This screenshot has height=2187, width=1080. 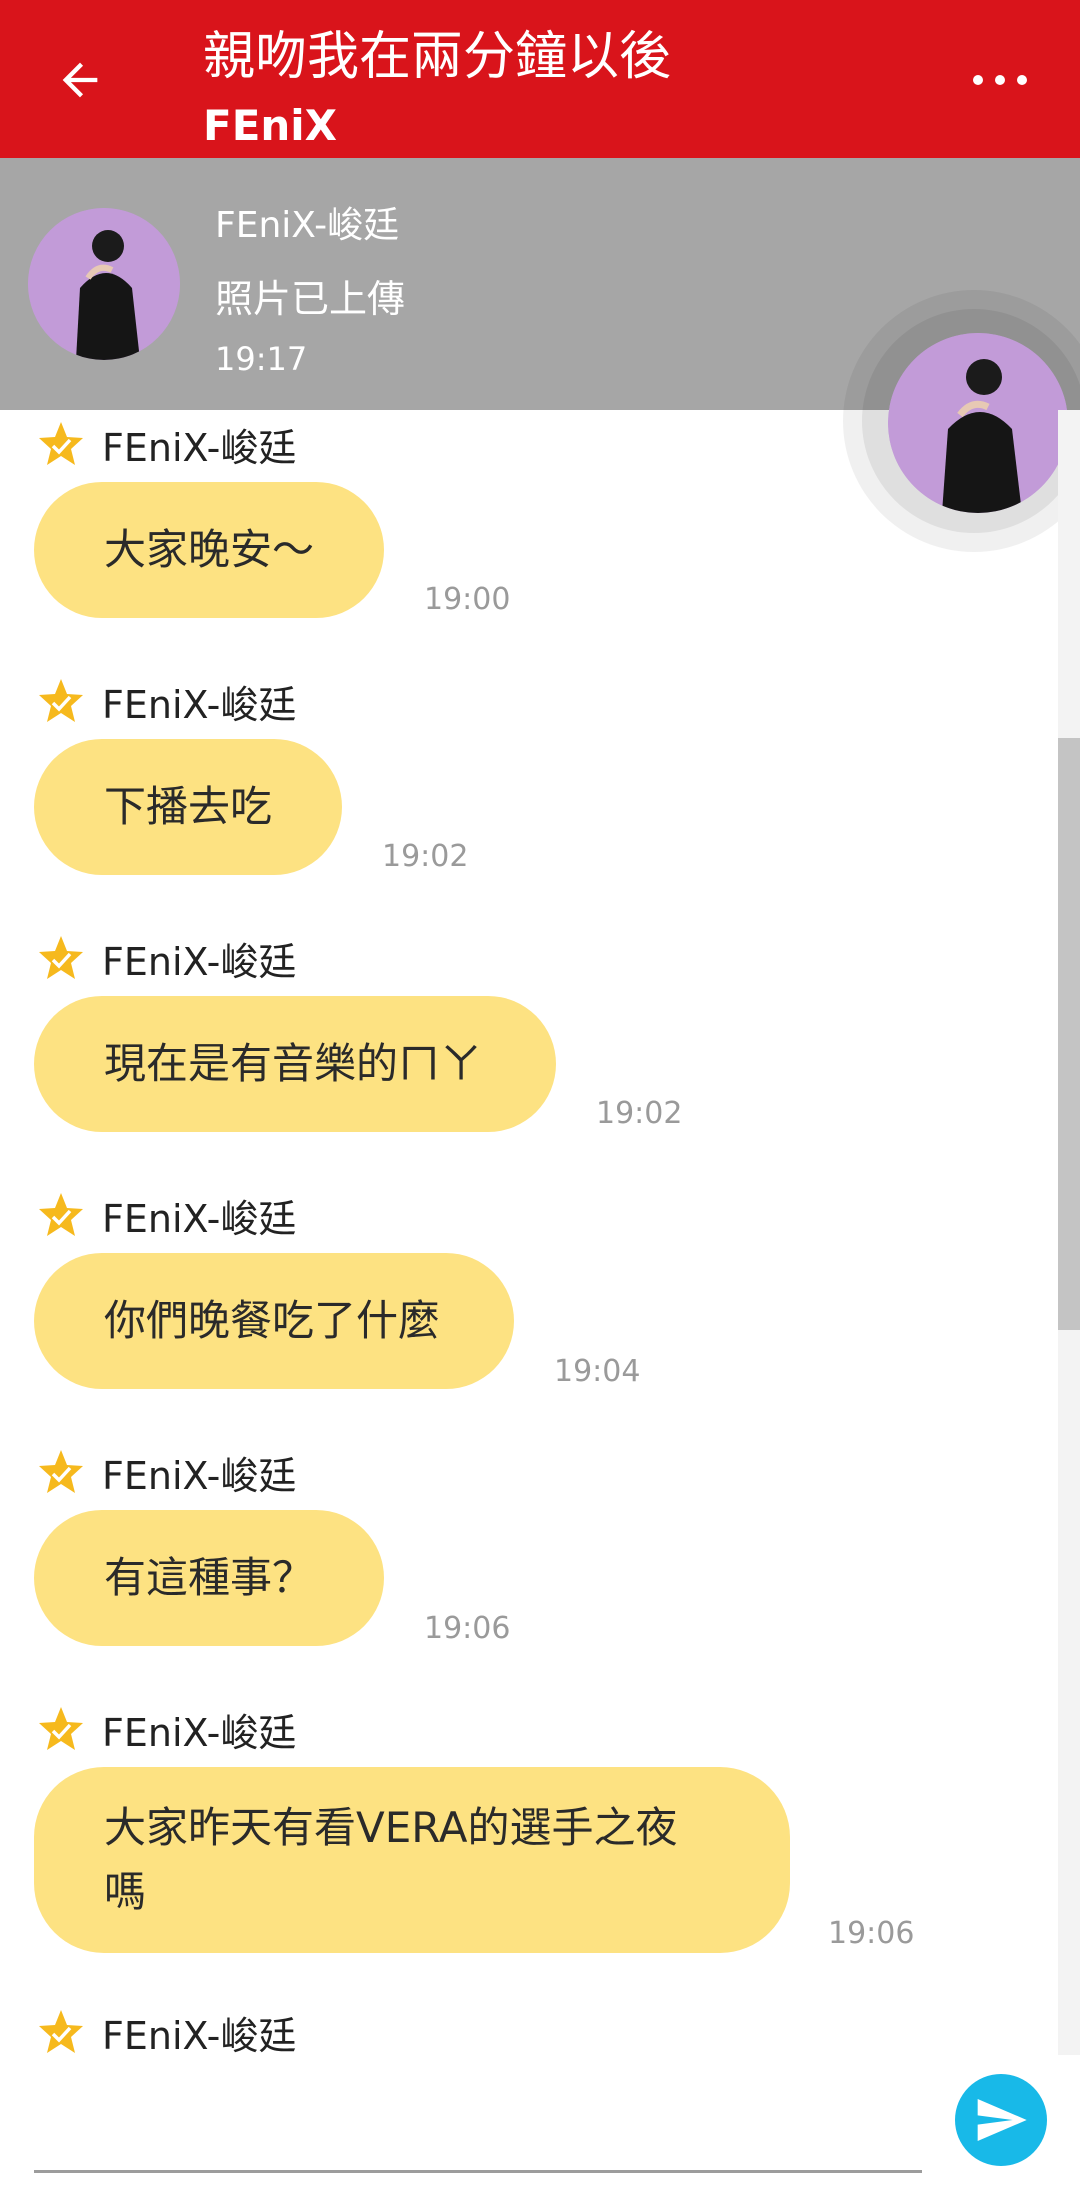 What do you see at coordinates (310, 299) in the screenshot?
I see `pinned-text: 照片已上傳` at bounding box center [310, 299].